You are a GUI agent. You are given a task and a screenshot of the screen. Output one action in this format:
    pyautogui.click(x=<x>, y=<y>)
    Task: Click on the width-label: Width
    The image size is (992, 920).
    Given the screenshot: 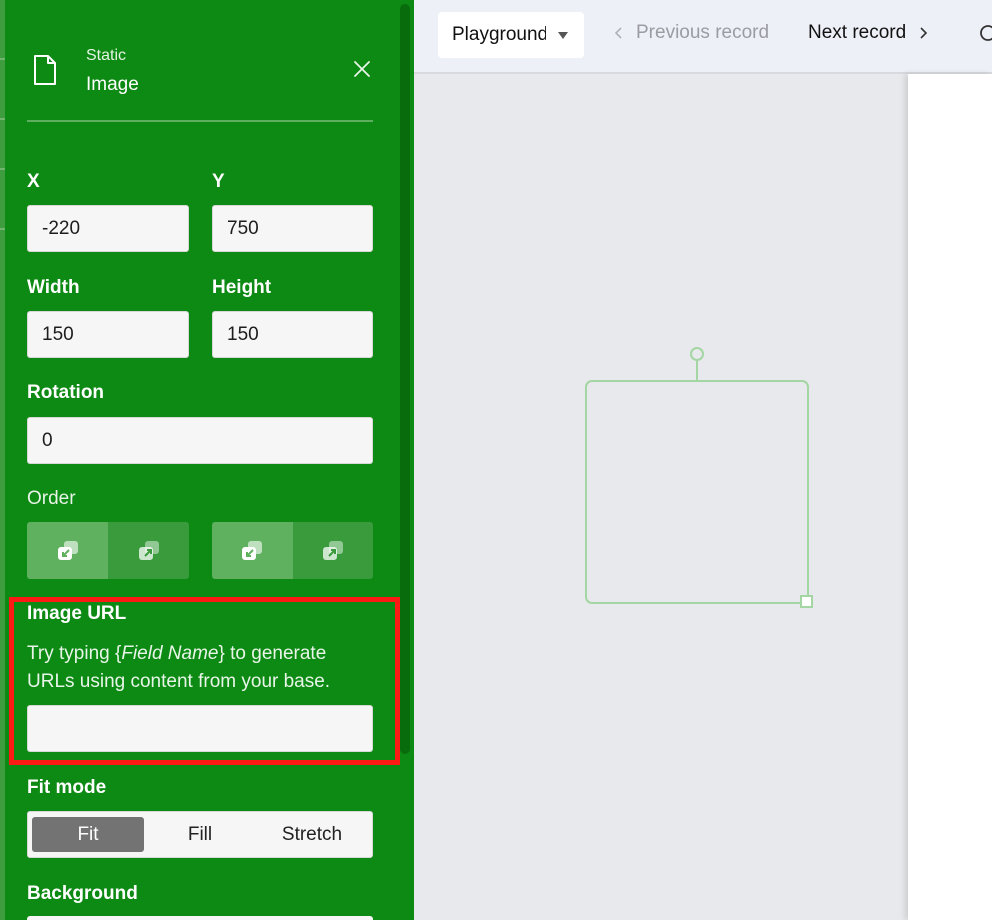 What is the action you would take?
    pyautogui.click(x=53, y=287)
    